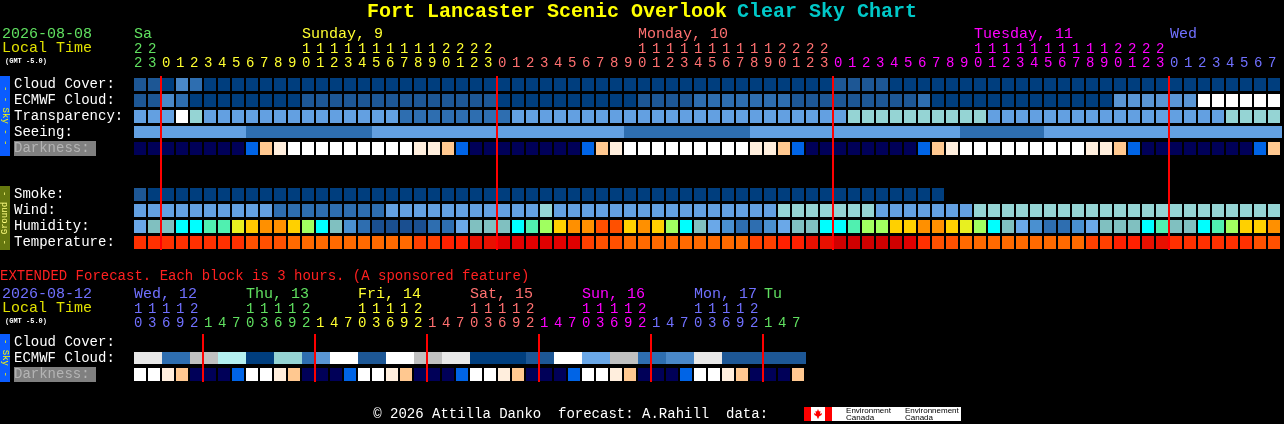 This screenshot has height=424, width=1284. What do you see at coordinates (277, 295) in the screenshot?
I see `day-label: Thu, 13` at bounding box center [277, 295].